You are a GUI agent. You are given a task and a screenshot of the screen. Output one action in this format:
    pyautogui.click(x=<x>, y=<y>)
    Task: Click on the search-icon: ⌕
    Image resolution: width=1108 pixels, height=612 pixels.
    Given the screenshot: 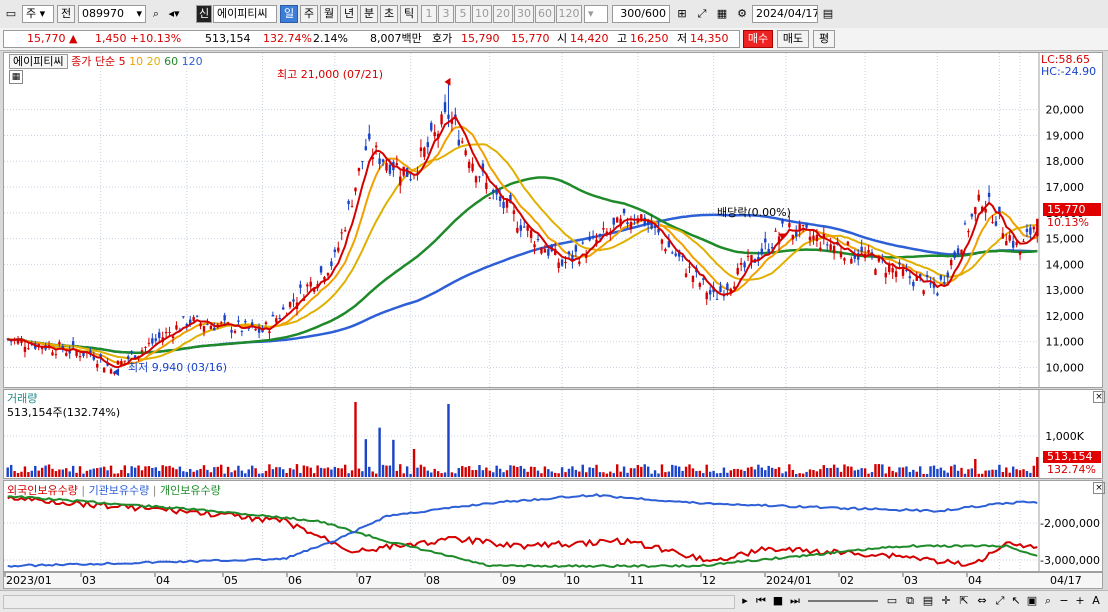 What is the action you would take?
    pyautogui.click(x=156, y=14)
    